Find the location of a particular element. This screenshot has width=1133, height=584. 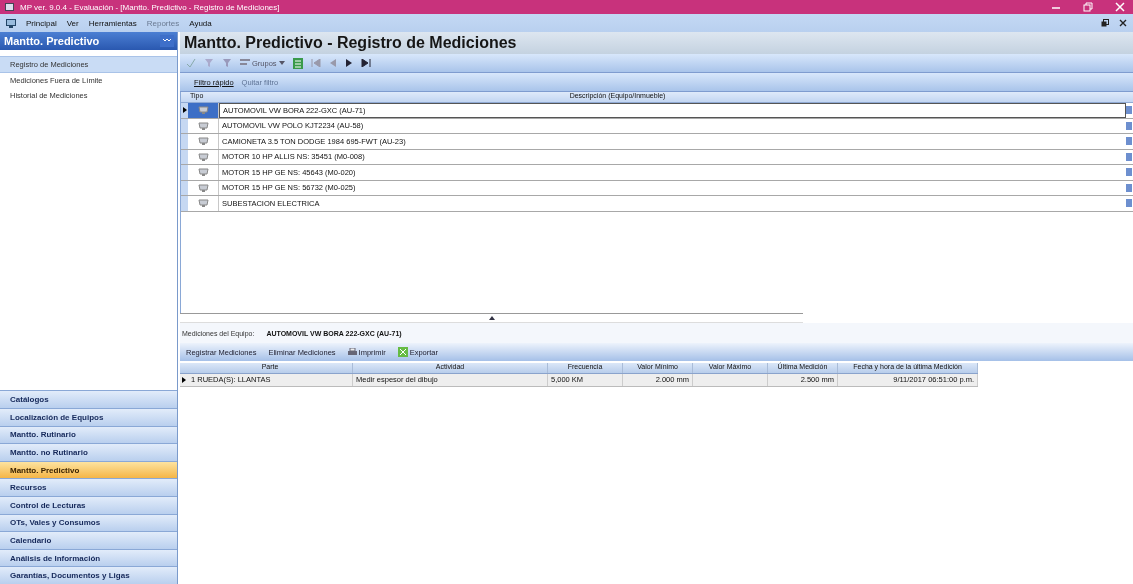

section-button: Garantías, Documentos y Ligas is located at coordinates (88, 575).